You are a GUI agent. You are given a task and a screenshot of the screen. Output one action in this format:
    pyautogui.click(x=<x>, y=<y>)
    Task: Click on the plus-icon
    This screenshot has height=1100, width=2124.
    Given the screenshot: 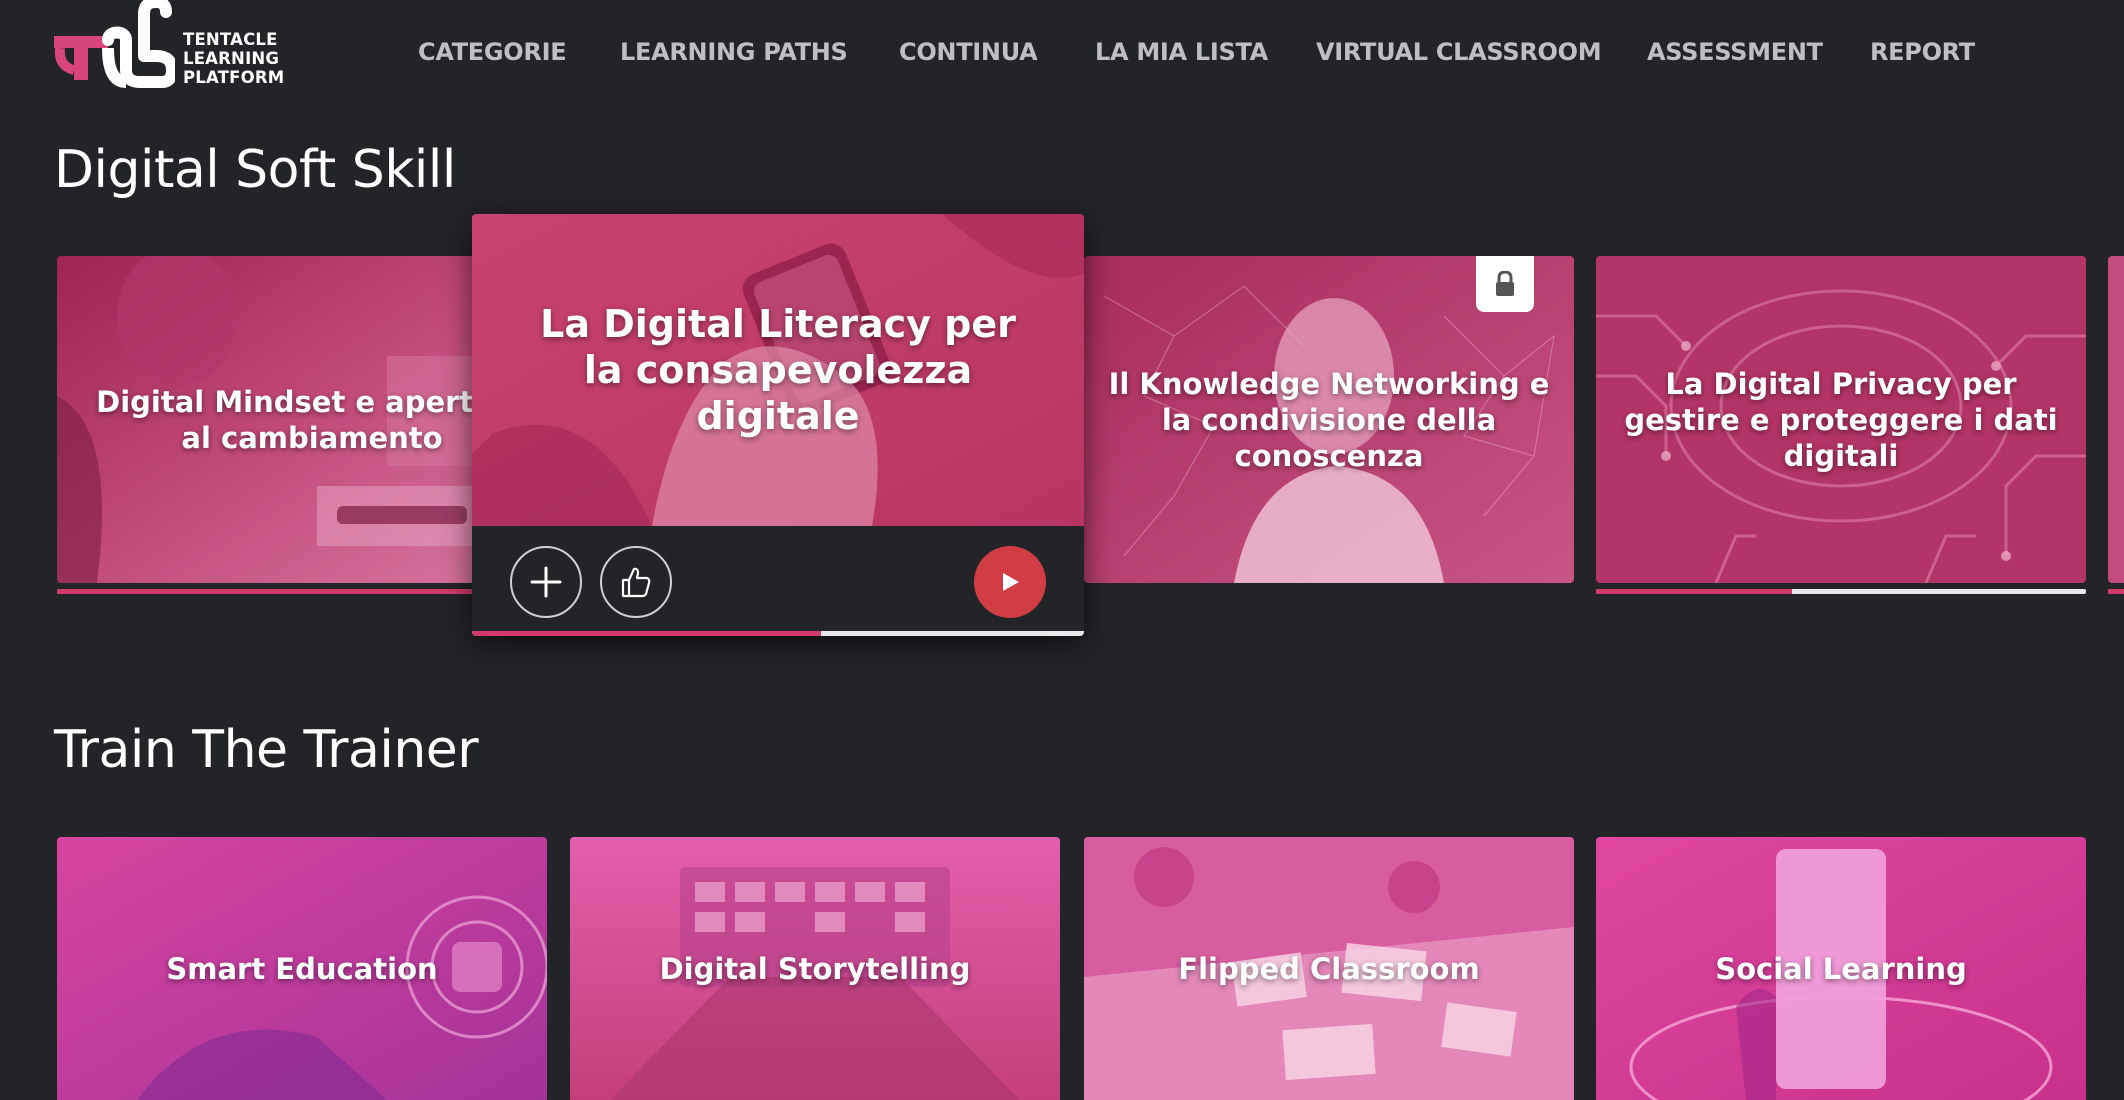 What is the action you would take?
    pyautogui.click(x=546, y=582)
    